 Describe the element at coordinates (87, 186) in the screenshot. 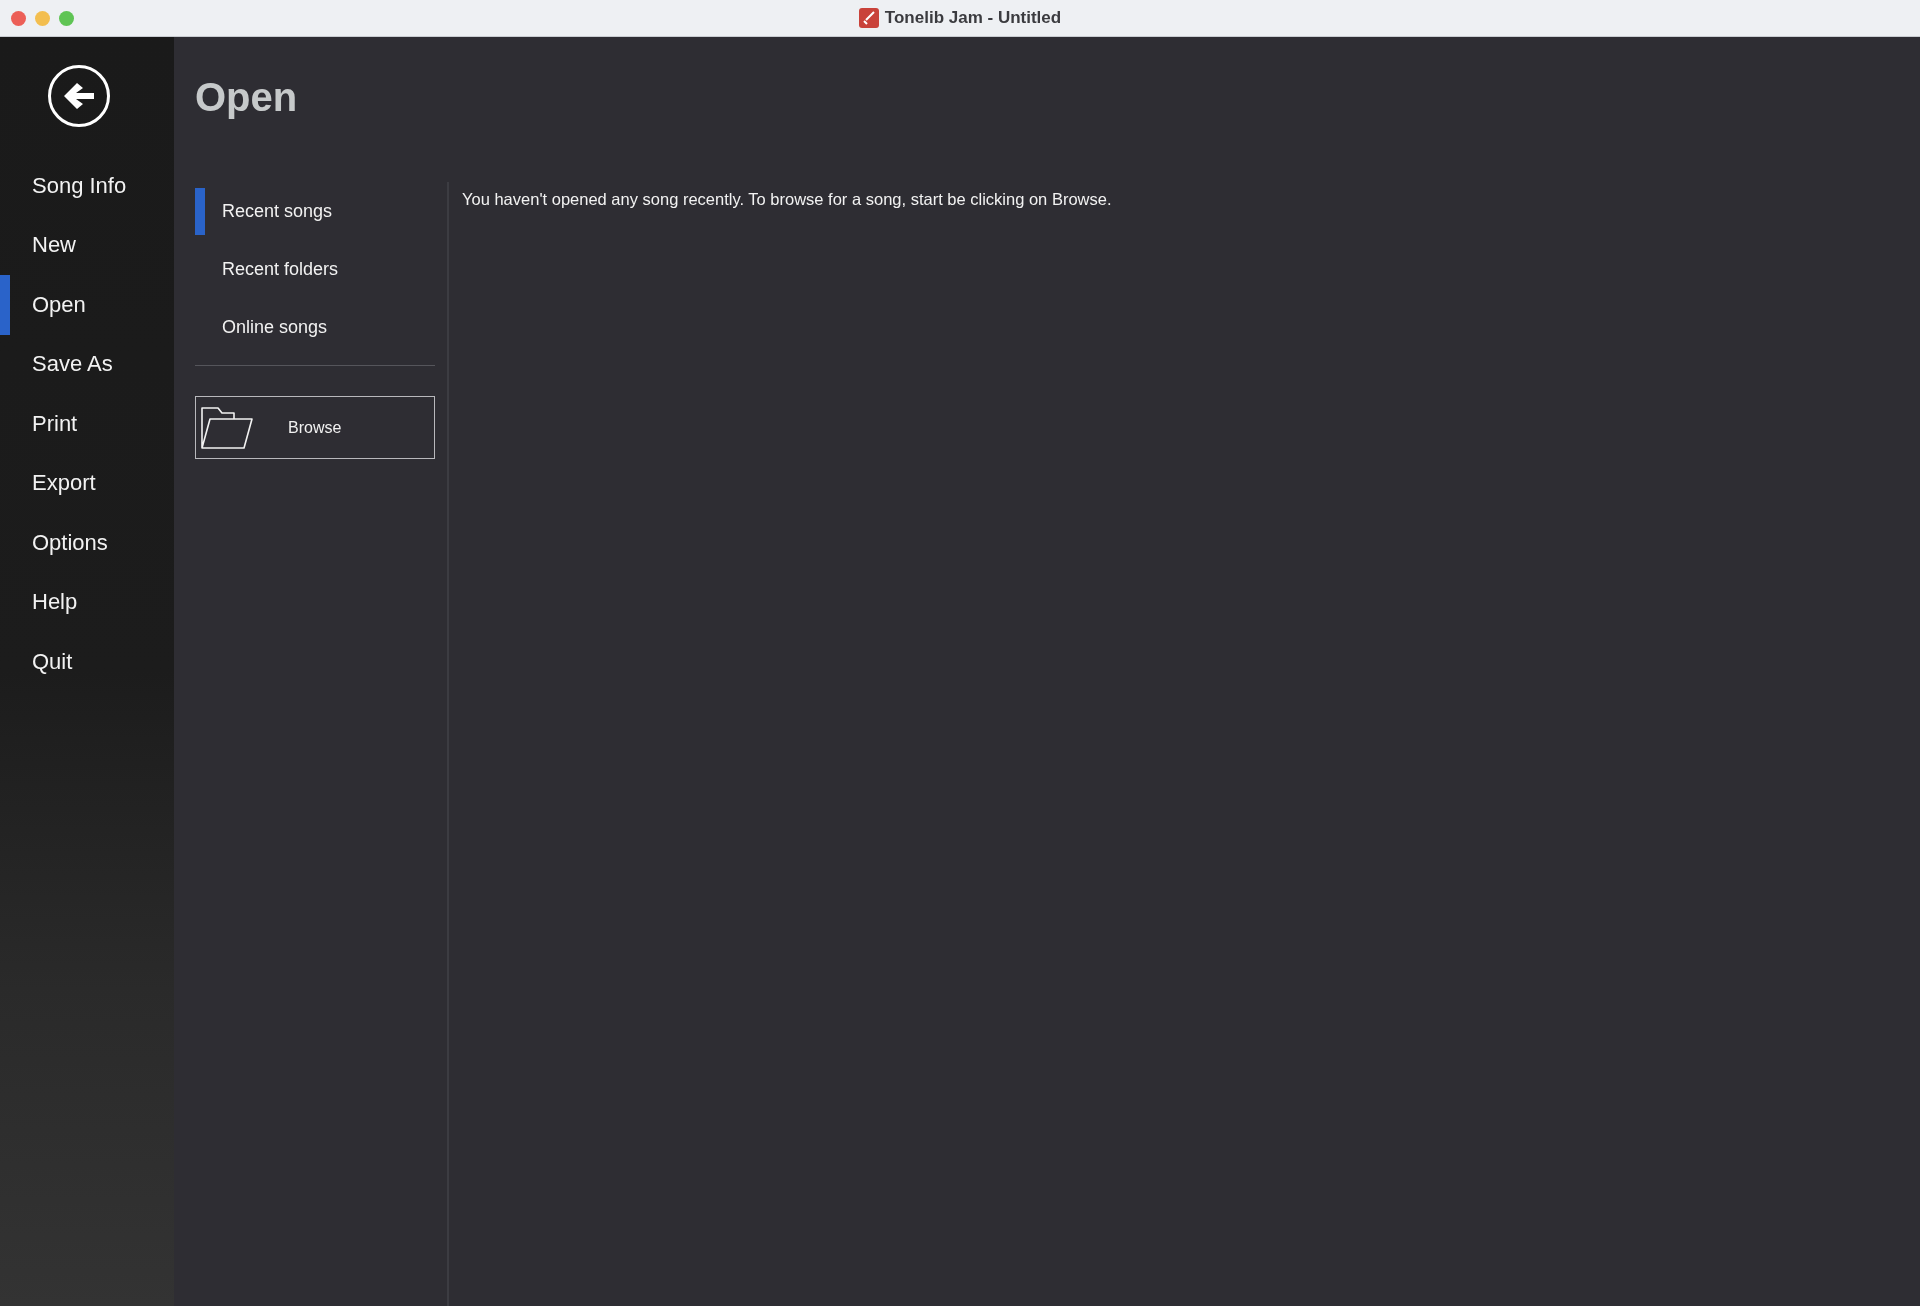

I see `menu-item: Song Info` at that location.